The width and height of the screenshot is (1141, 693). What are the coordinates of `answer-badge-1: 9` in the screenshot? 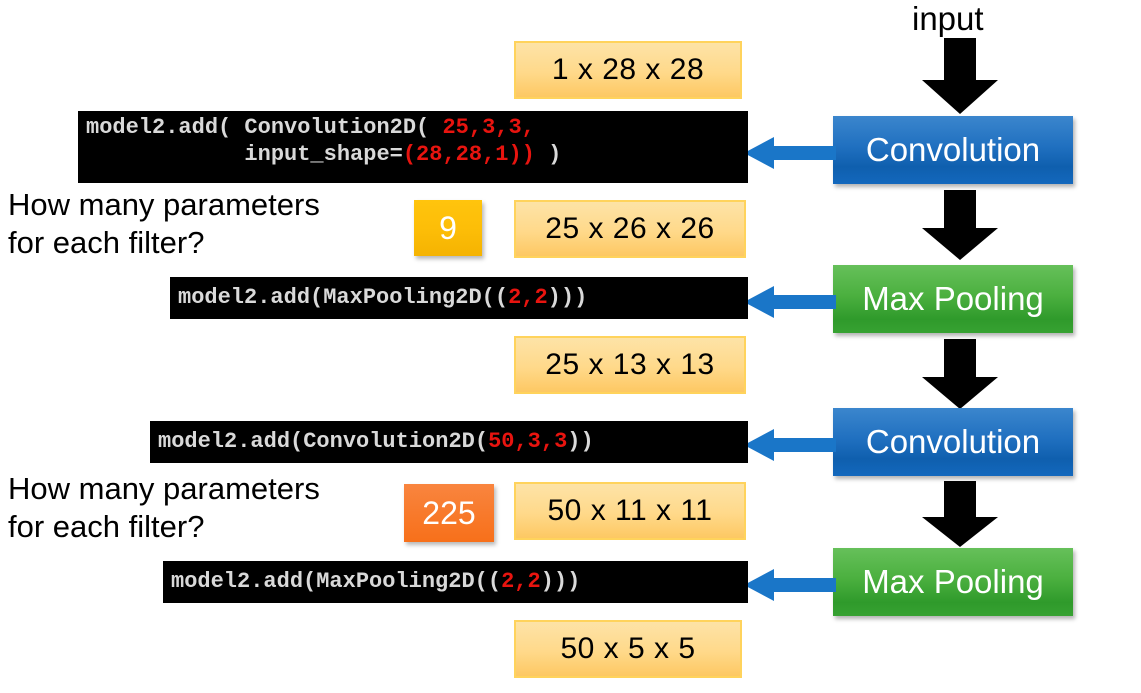 It's located at (448, 228).